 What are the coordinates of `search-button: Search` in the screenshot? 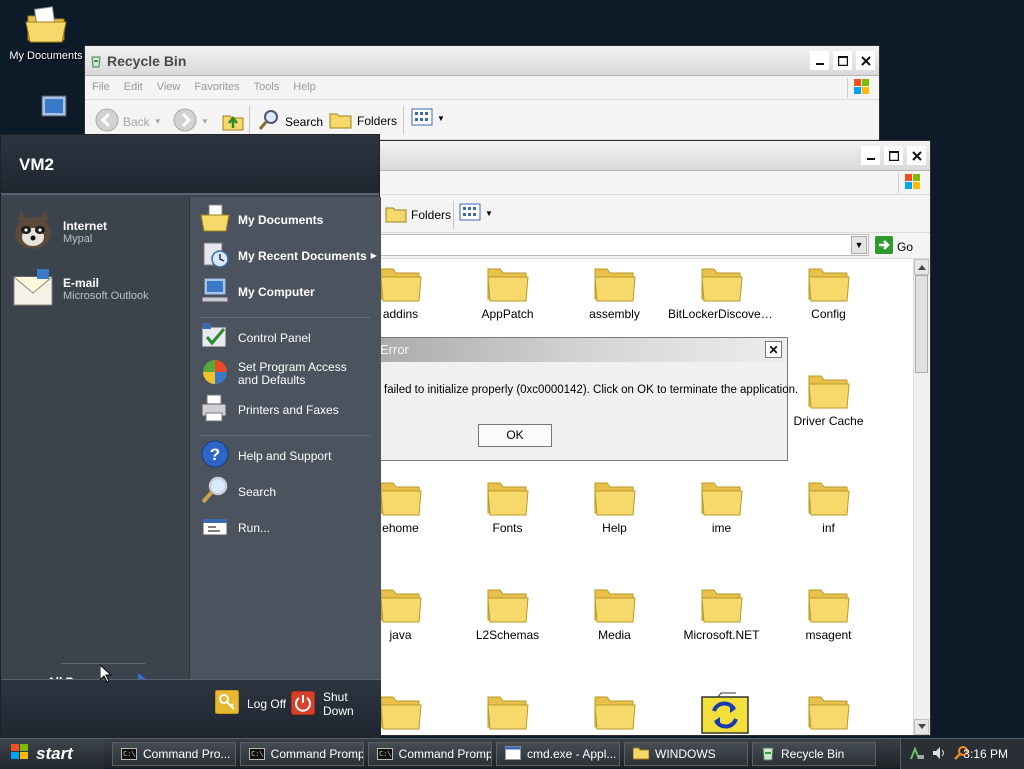 It's located at (290, 121).